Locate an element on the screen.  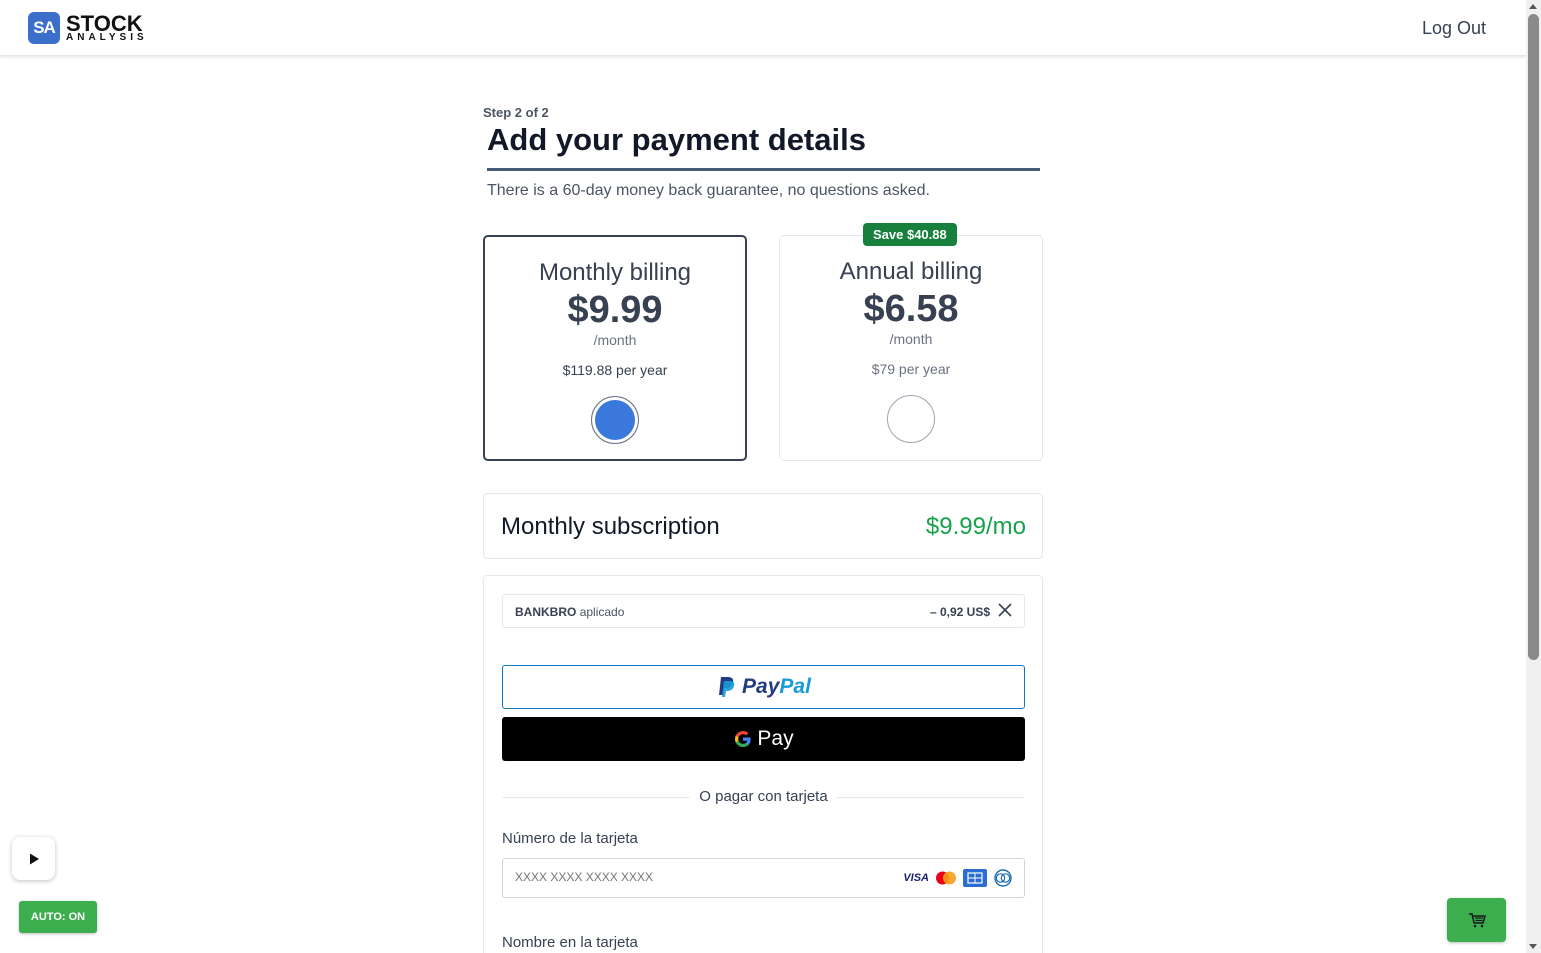
plan-yearly-total: $119.88 per year is located at coordinates (615, 370).